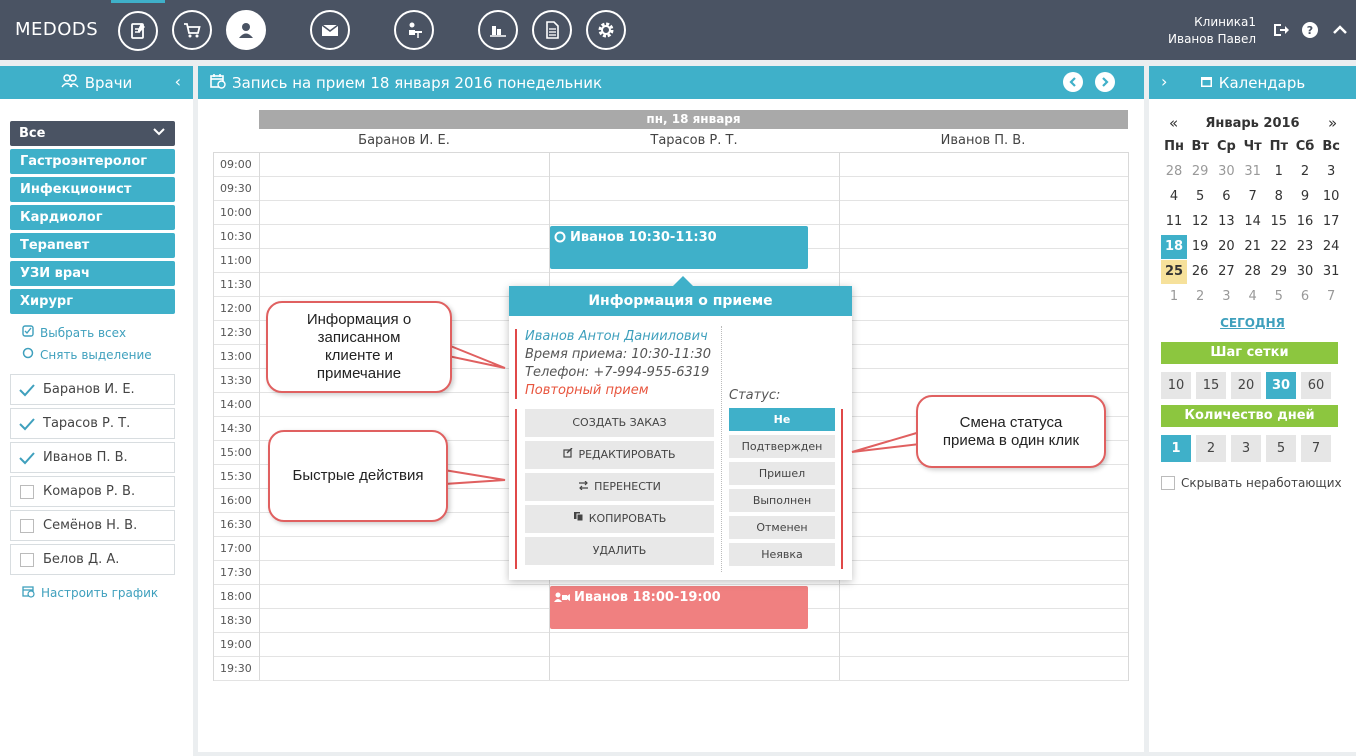 The width and height of the screenshot is (1356, 756). I want to click on specialty-item: Хирург, so click(92, 301).